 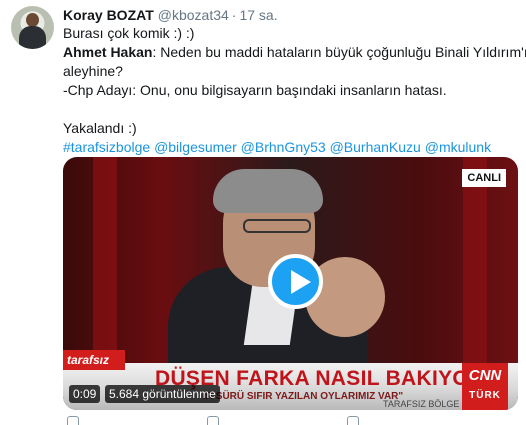 I want to click on timestamp: 17 sa., so click(x=258, y=15).